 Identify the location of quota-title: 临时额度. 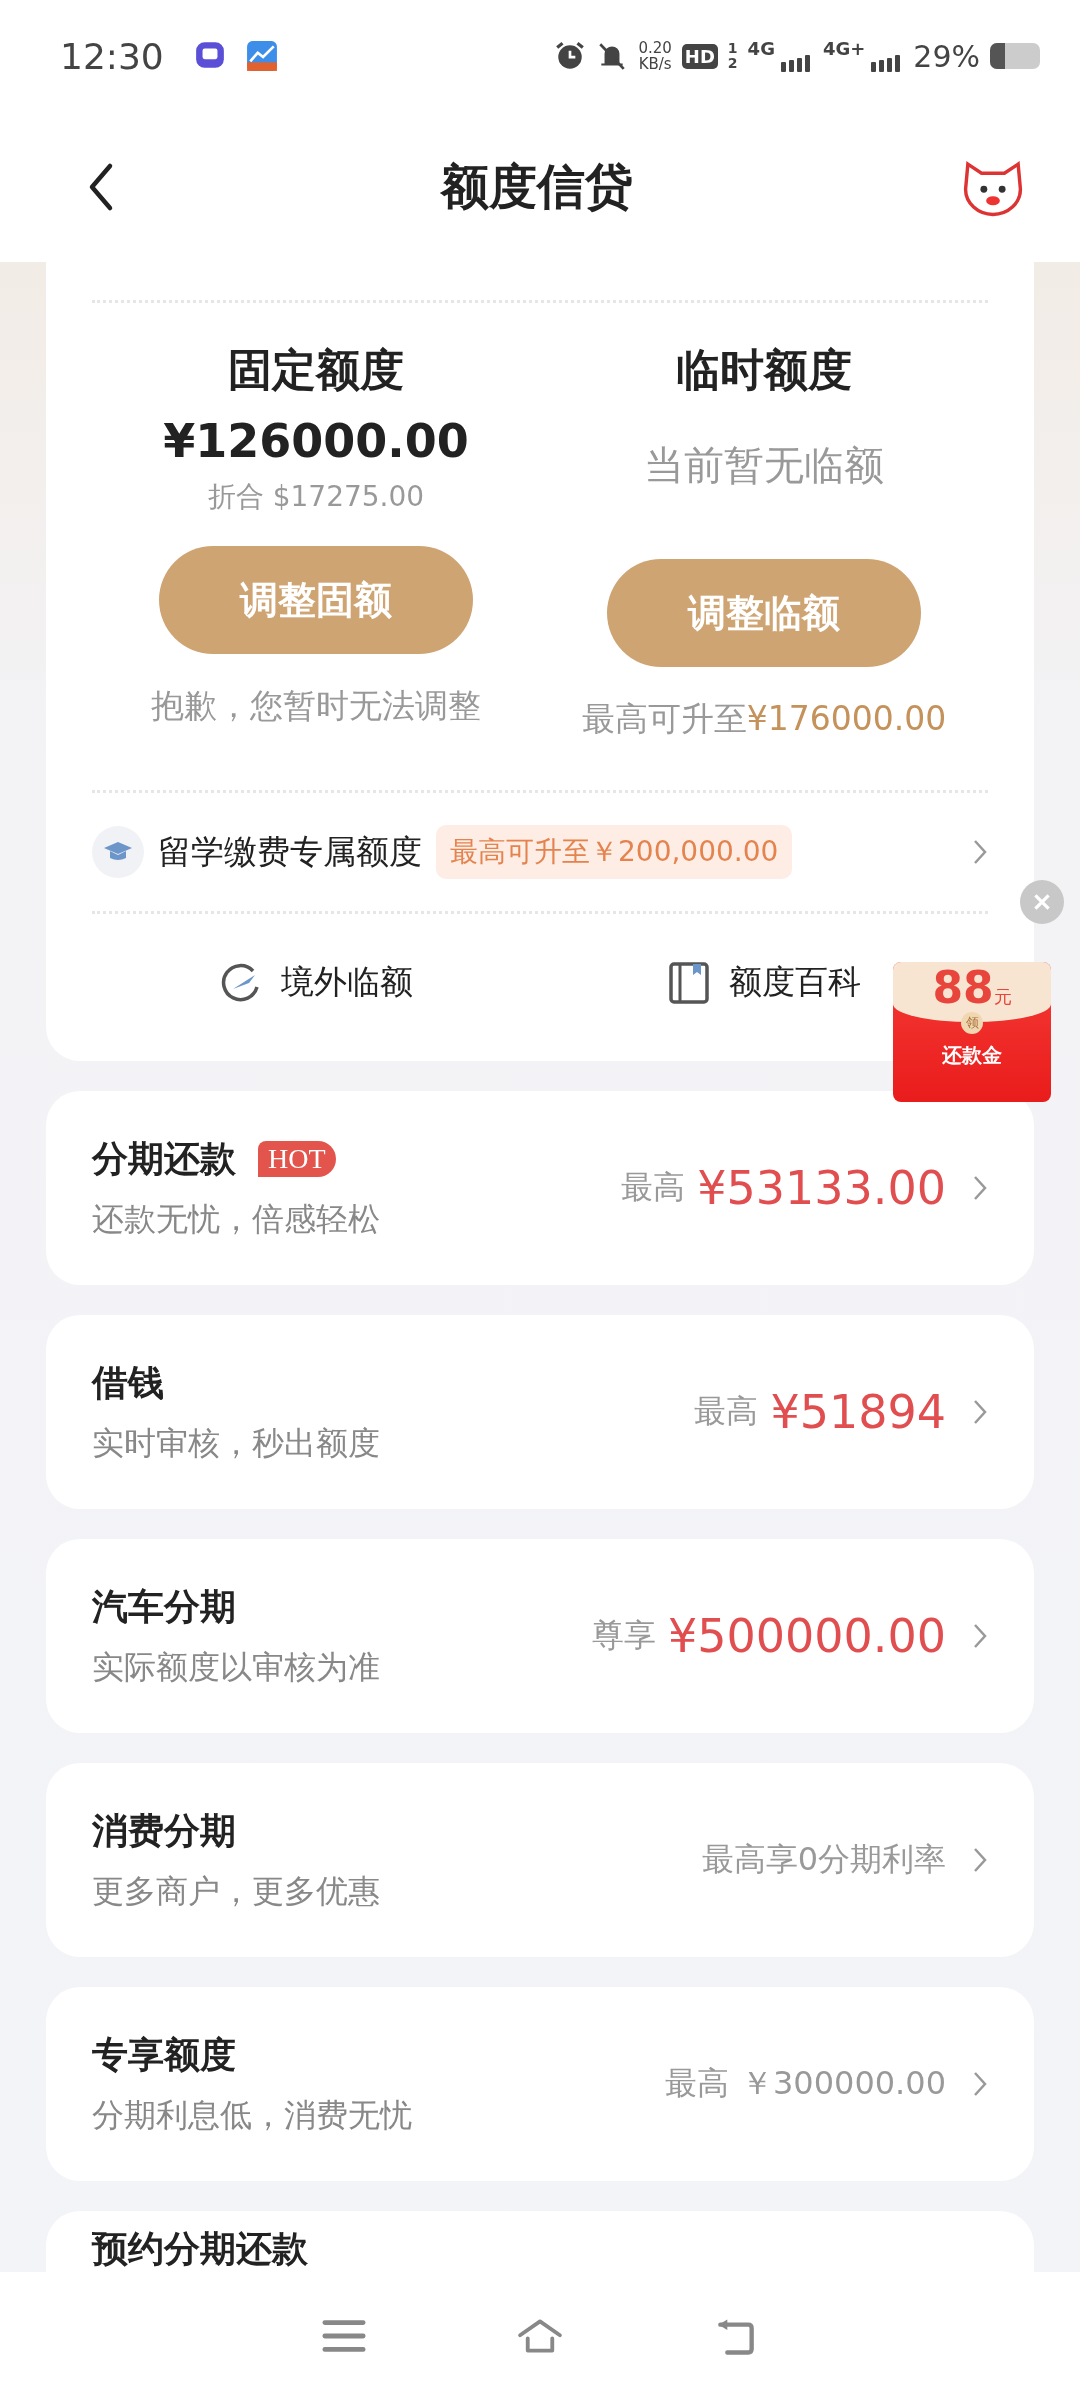
(764, 370).